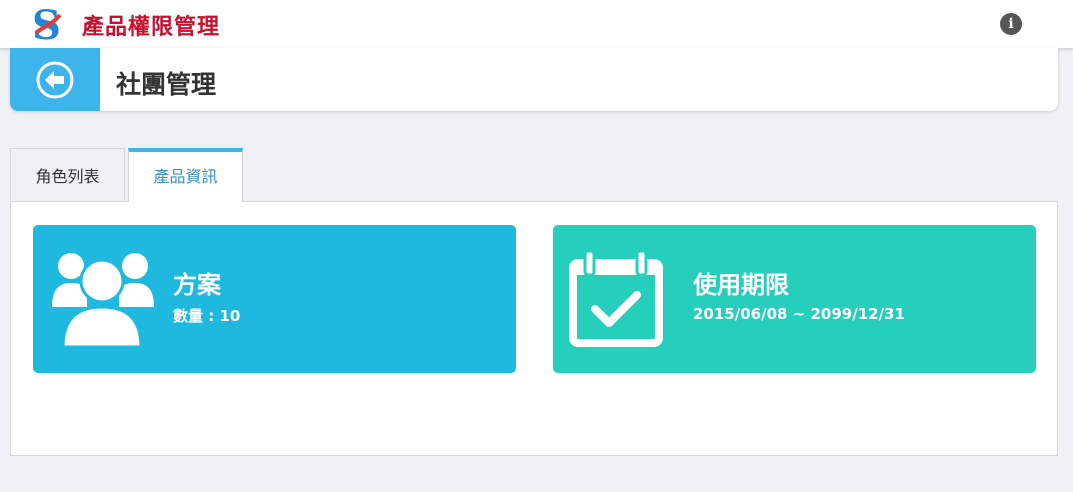 The height and width of the screenshot is (492, 1073). What do you see at coordinates (103, 300) in the screenshot?
I see `users-icon` at bounding box center [103, 300].